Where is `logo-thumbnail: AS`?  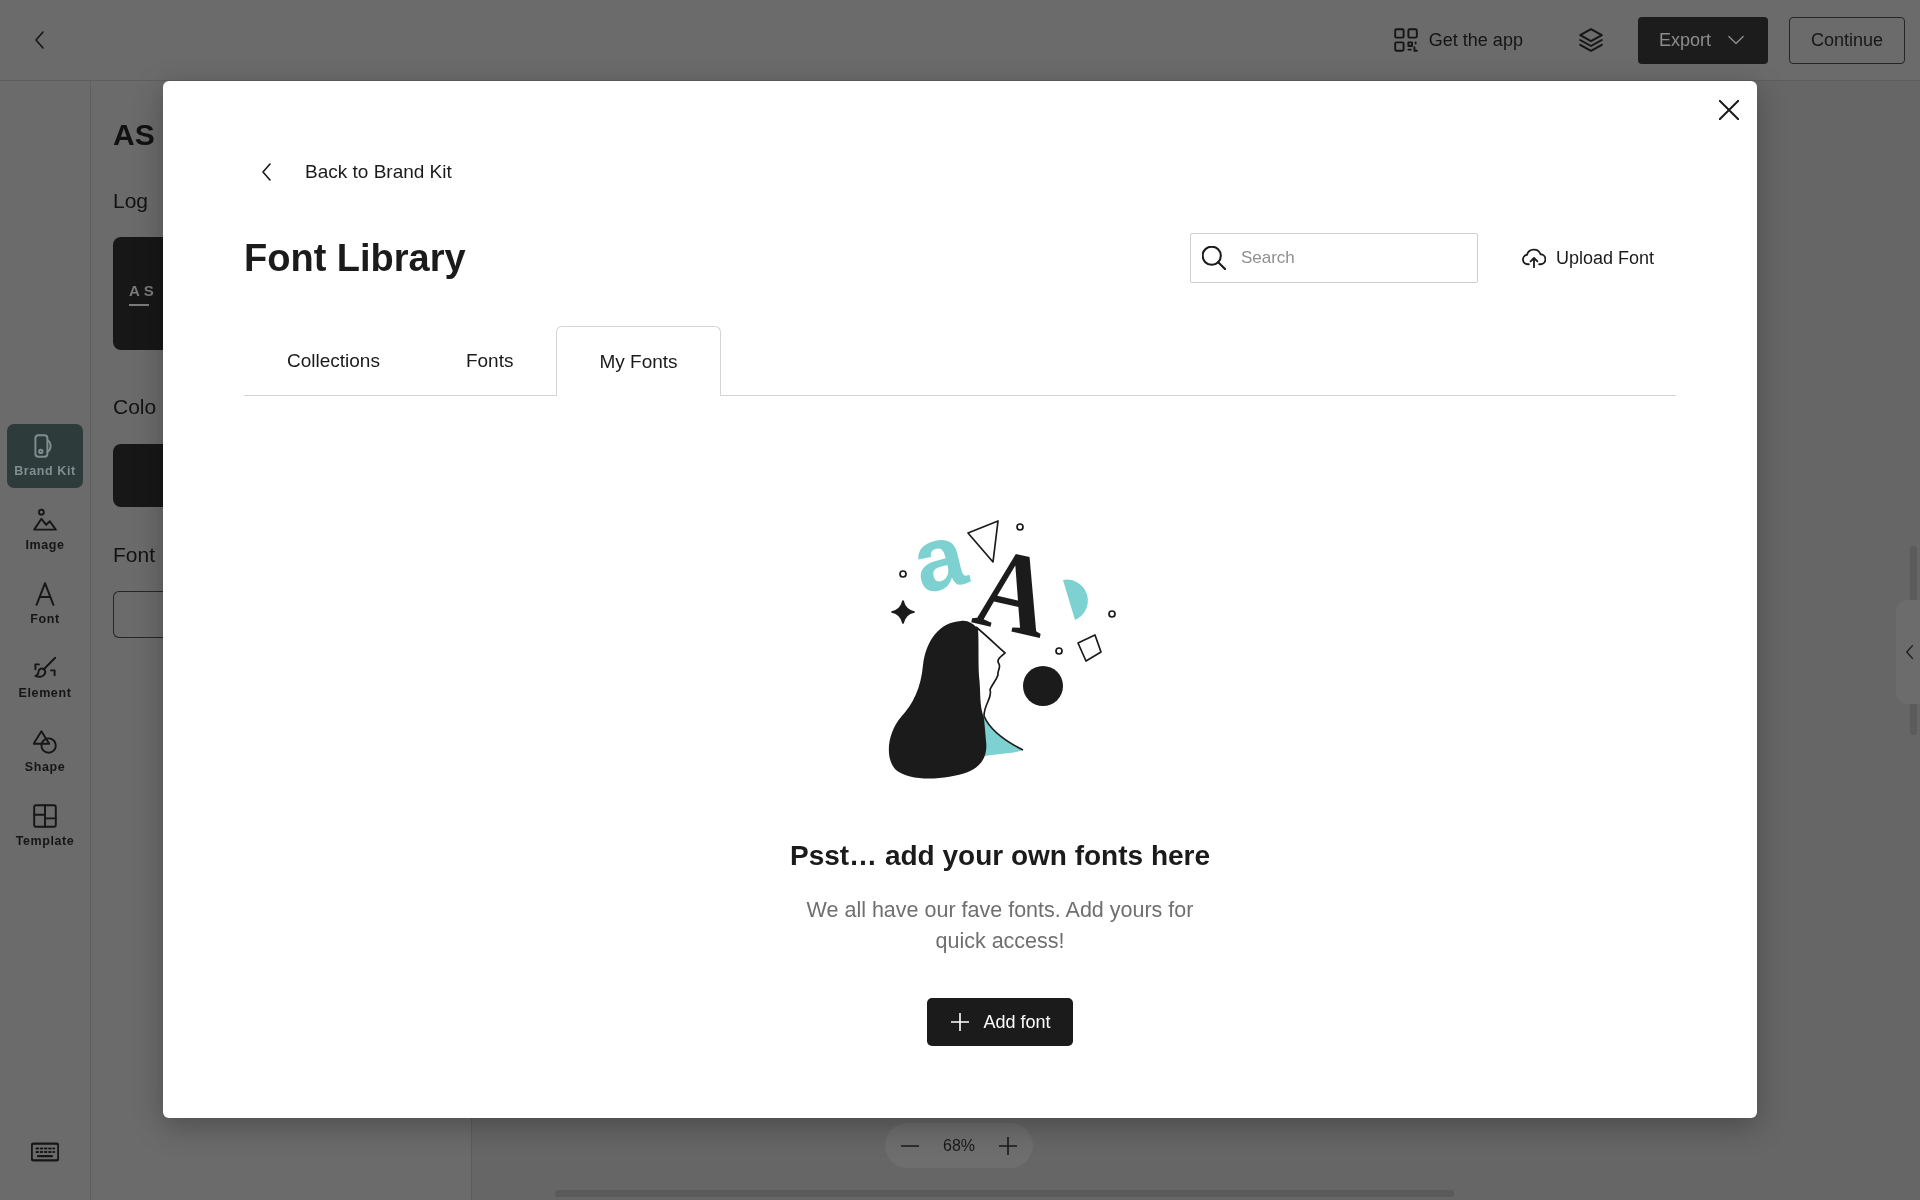 logo-thumbnail: AS is located at coordinates (138, 293).